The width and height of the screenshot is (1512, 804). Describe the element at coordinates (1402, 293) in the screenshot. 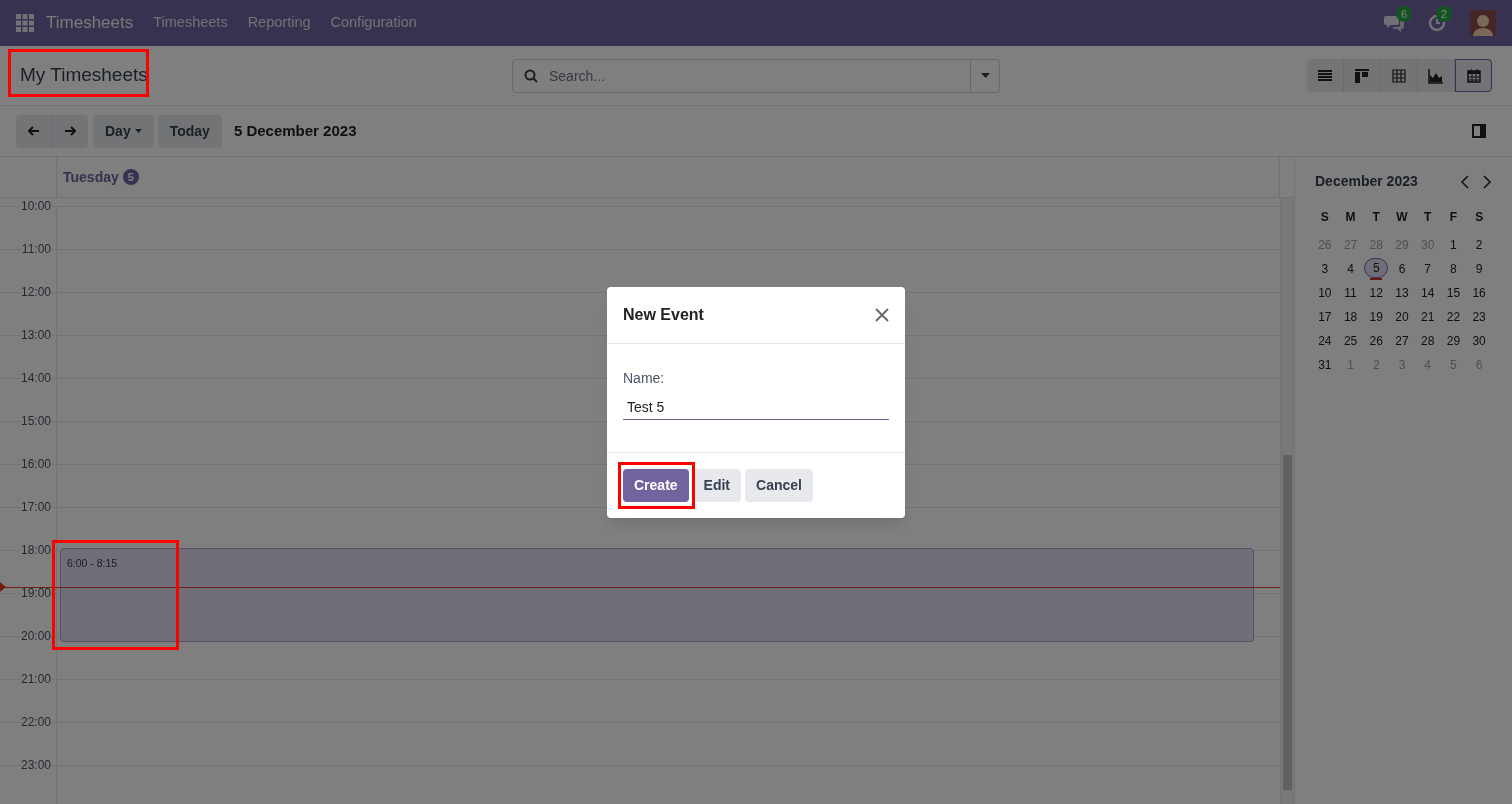

I see `calendar-day: 13` at that location.